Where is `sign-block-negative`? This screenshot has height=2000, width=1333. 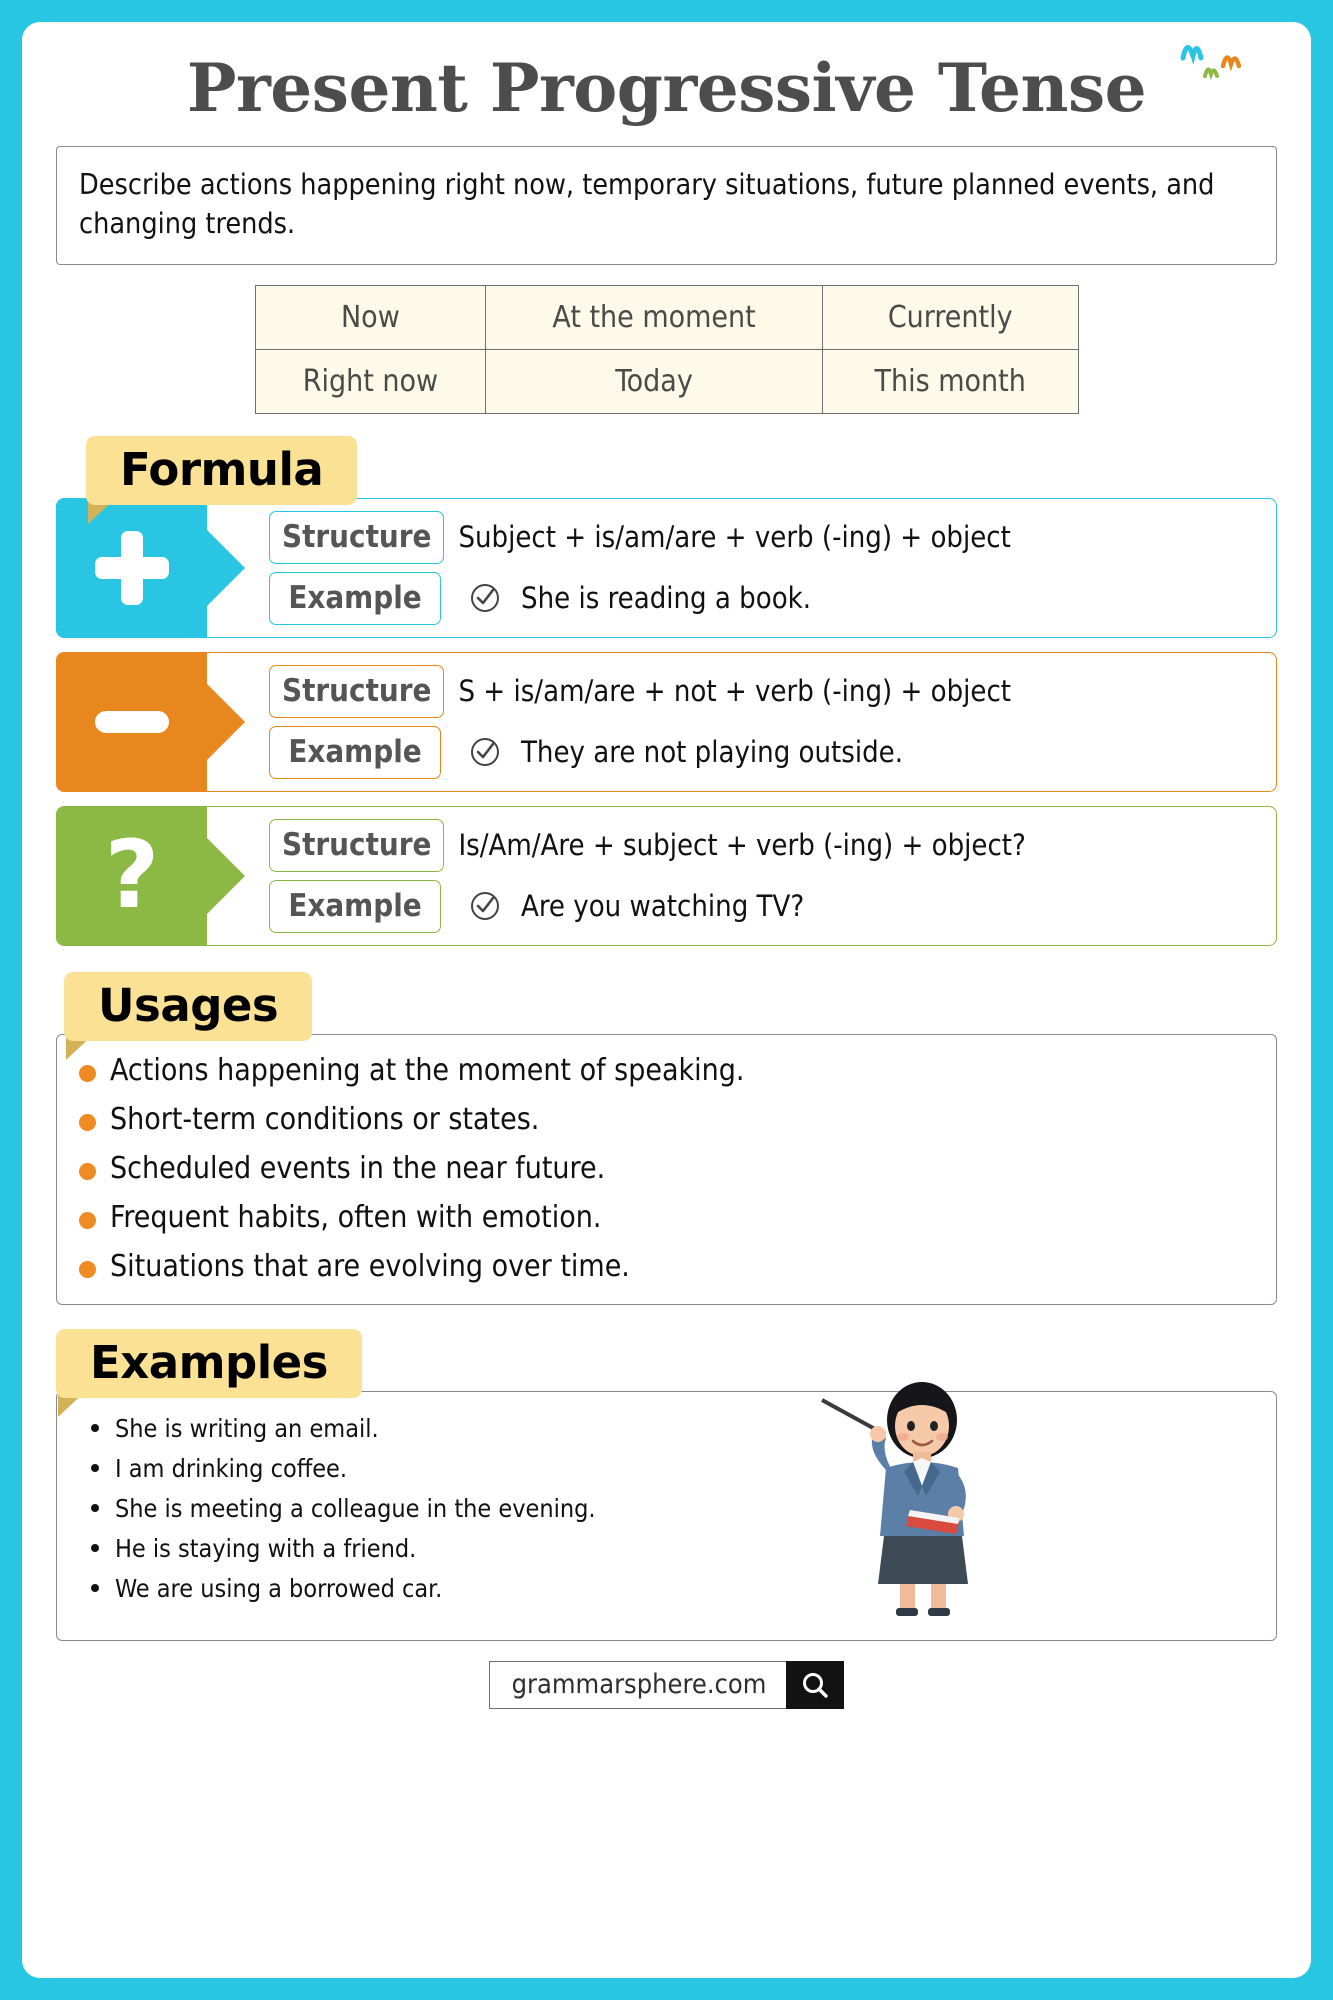 sign-block-negative is located at coordinates (151, 721).